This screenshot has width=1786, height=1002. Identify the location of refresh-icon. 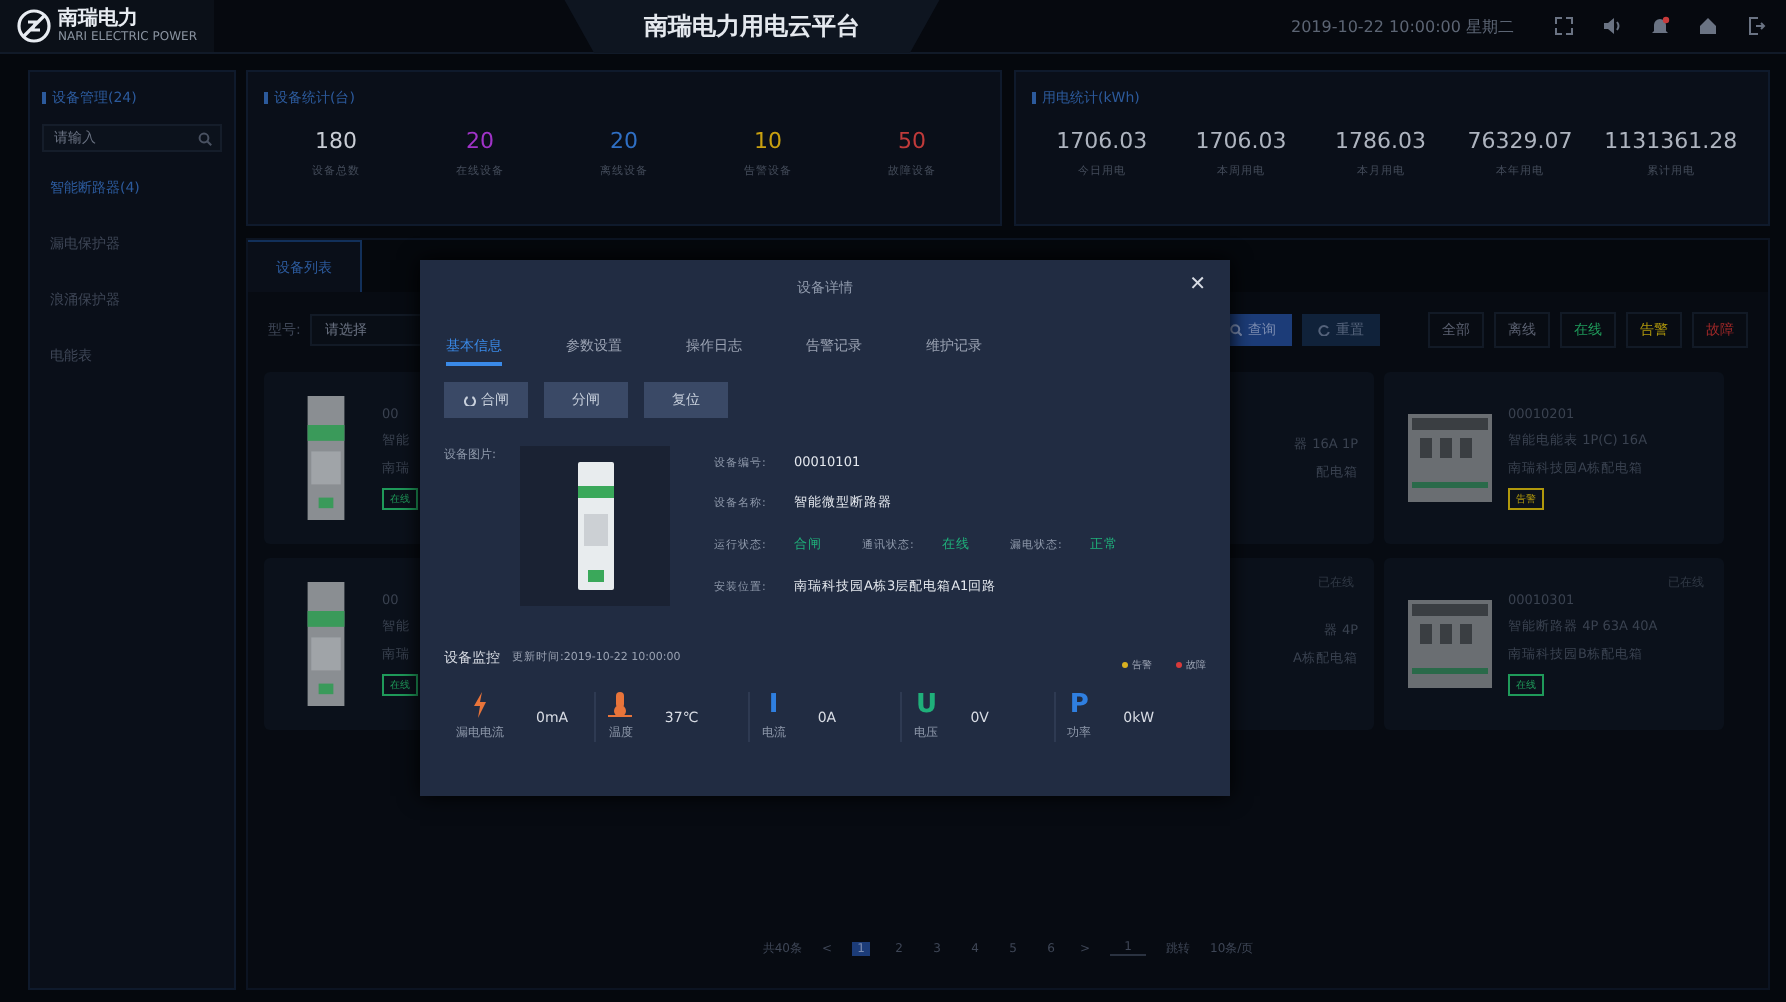
(1324, 330).